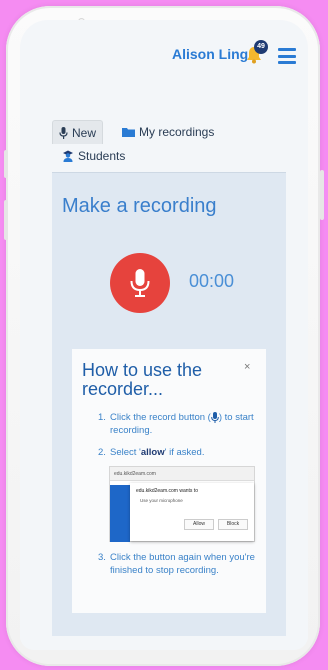 This screenshot has height=670, width=328. Describe the element at coordinates (164, 55) in the screenshot. I see `top-bar: Alison Ling 49` at that location.